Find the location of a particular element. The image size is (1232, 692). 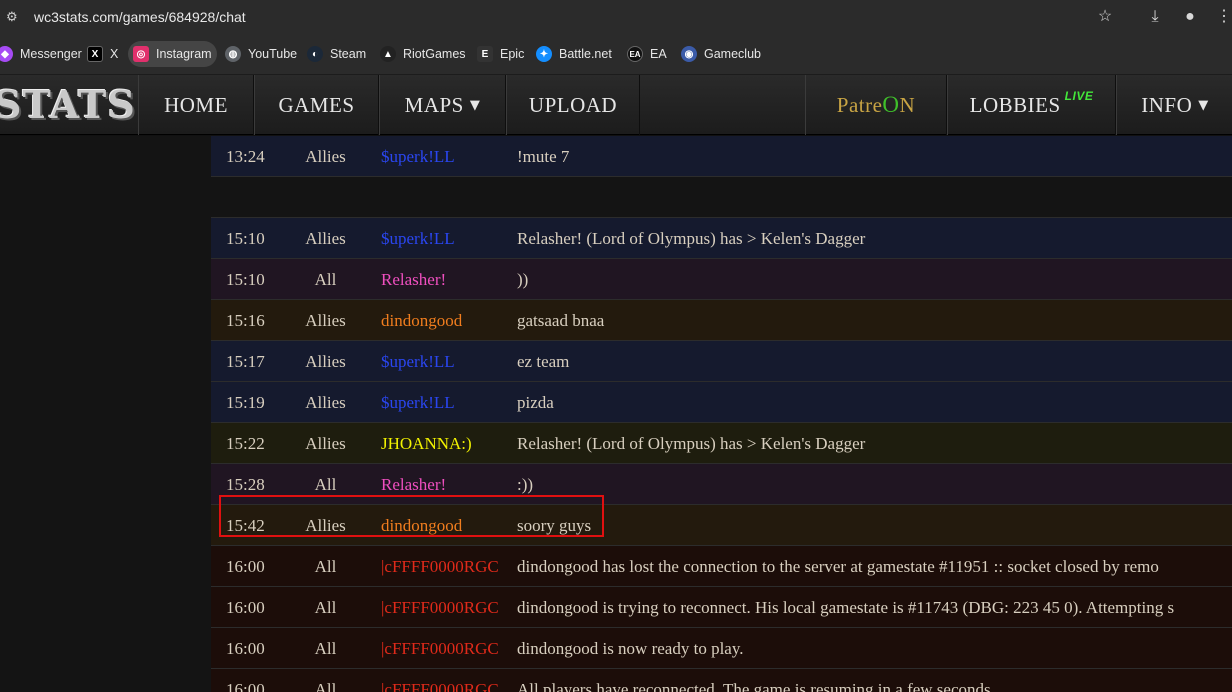

nav-games: GAMES is located at coordinates (316, 105).